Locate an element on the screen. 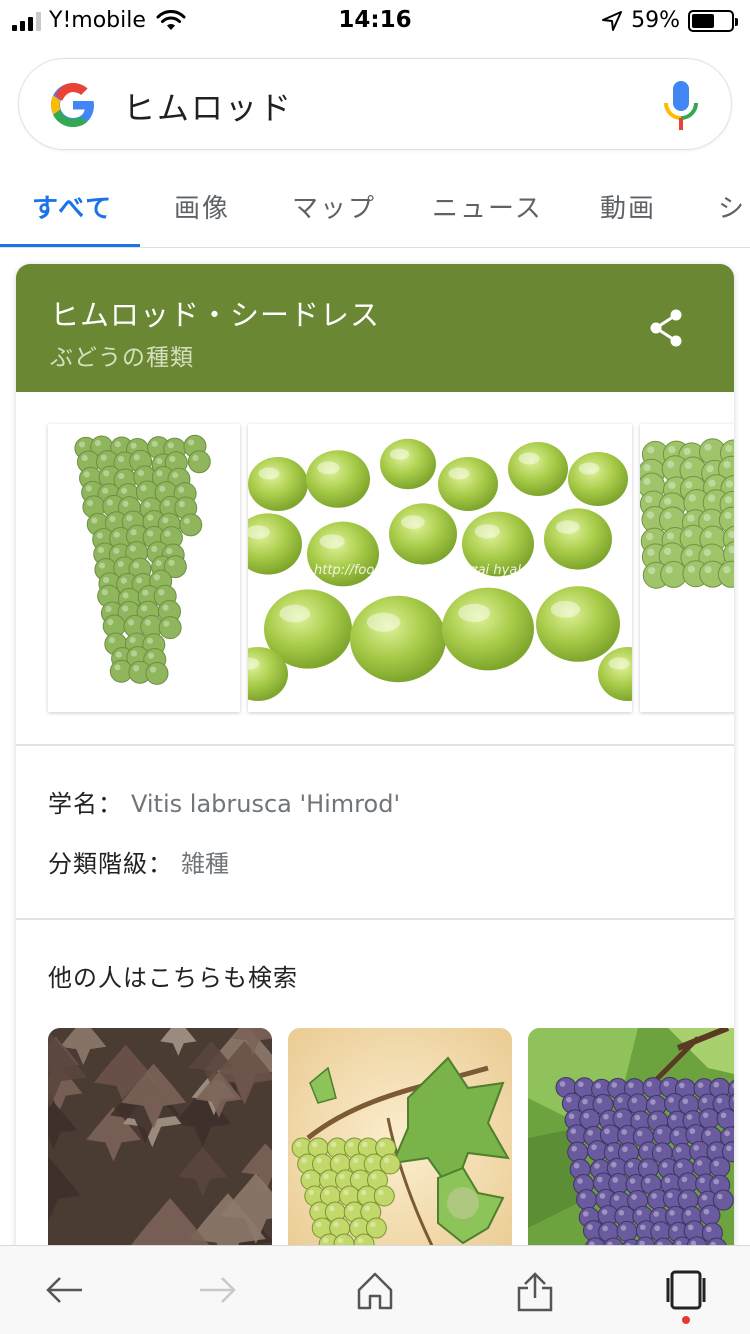 This screenshot has width=750, height=1334. purple-grapes-vine-image is located at coordinates (631, 1143).